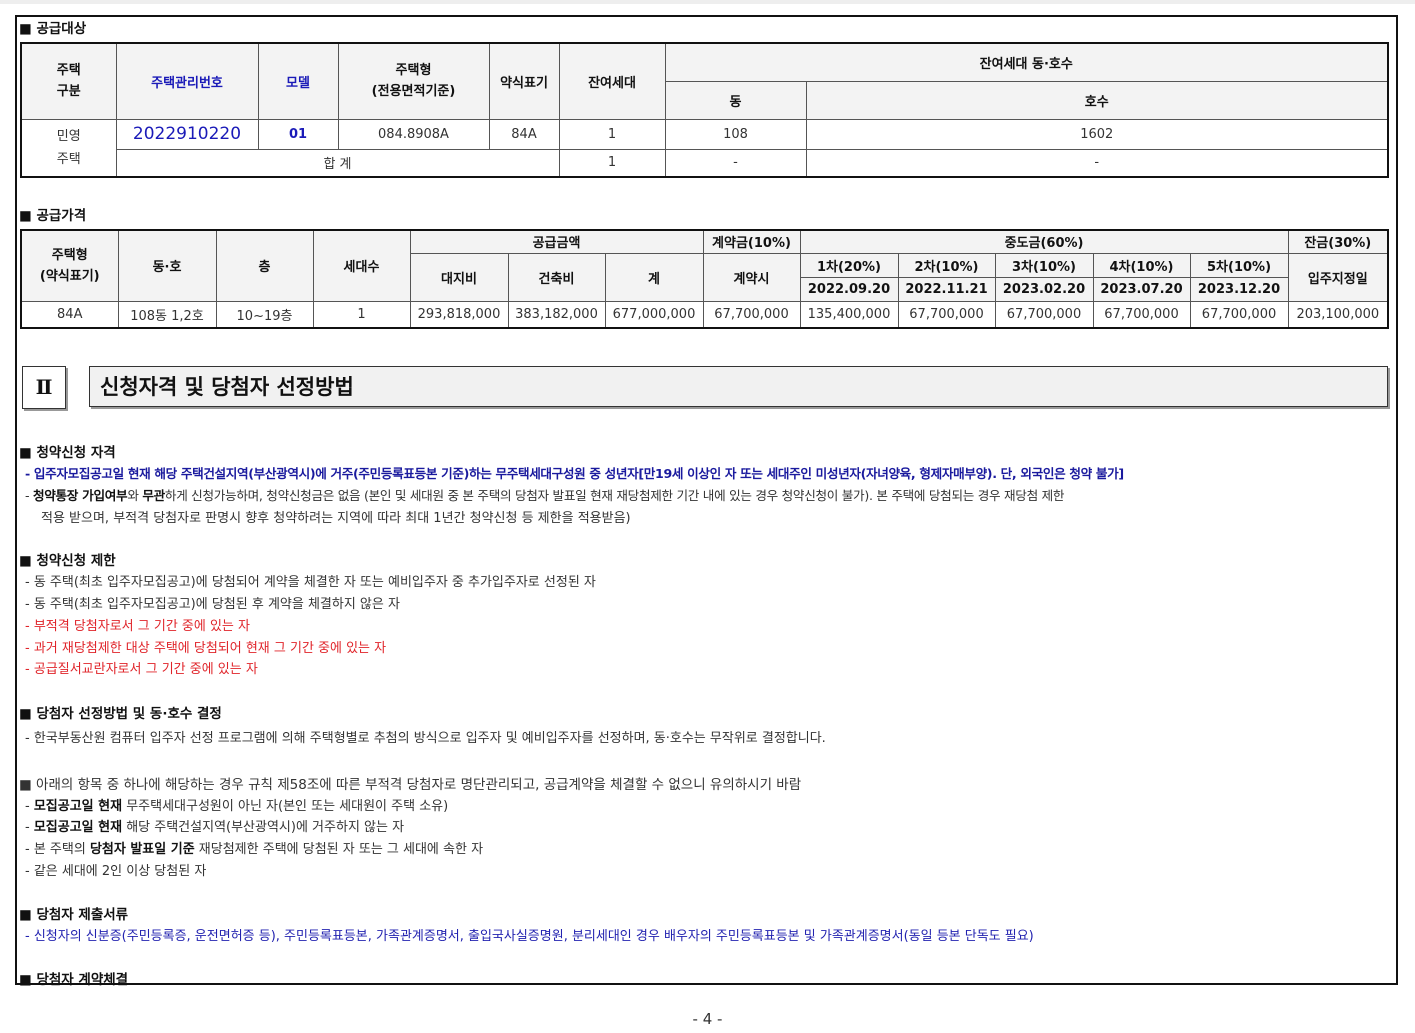 This screenshot has width=1415, height=1033. Describe the element at coordinates (68, 81) in the screenshot. I see `header-house-type: 주택 구분` at that location.